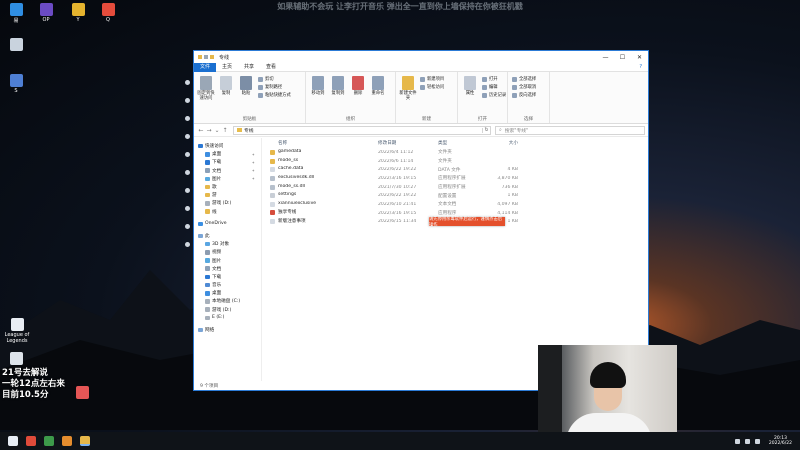 The width and height of the screenshot is (800, 450). What do you see at coordinates (206, 94) in the screenshot?
I see `ribbon-button: 固定到快速访问` at bounding box center [206, 94].